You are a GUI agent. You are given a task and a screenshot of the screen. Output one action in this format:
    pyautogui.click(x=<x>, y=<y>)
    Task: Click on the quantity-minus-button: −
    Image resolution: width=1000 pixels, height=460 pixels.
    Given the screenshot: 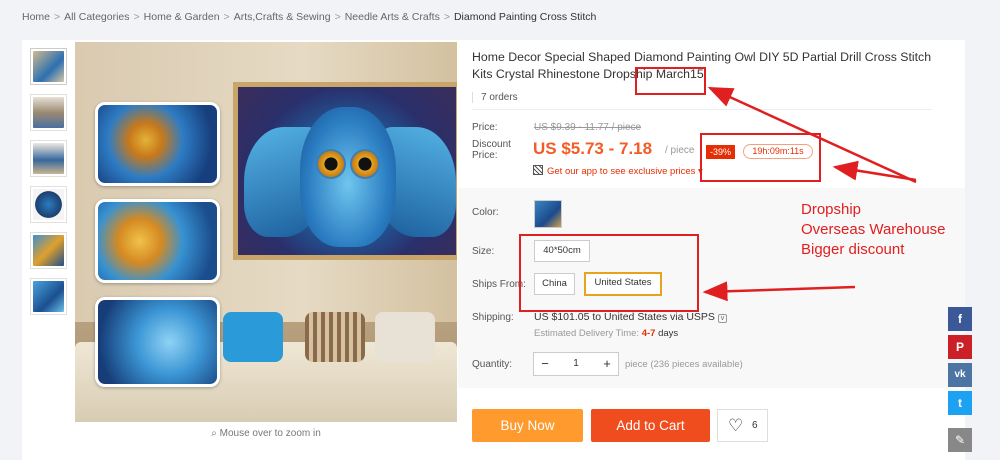 What is the action you would take?
    pyautogui.click(x=545, y=364)
    